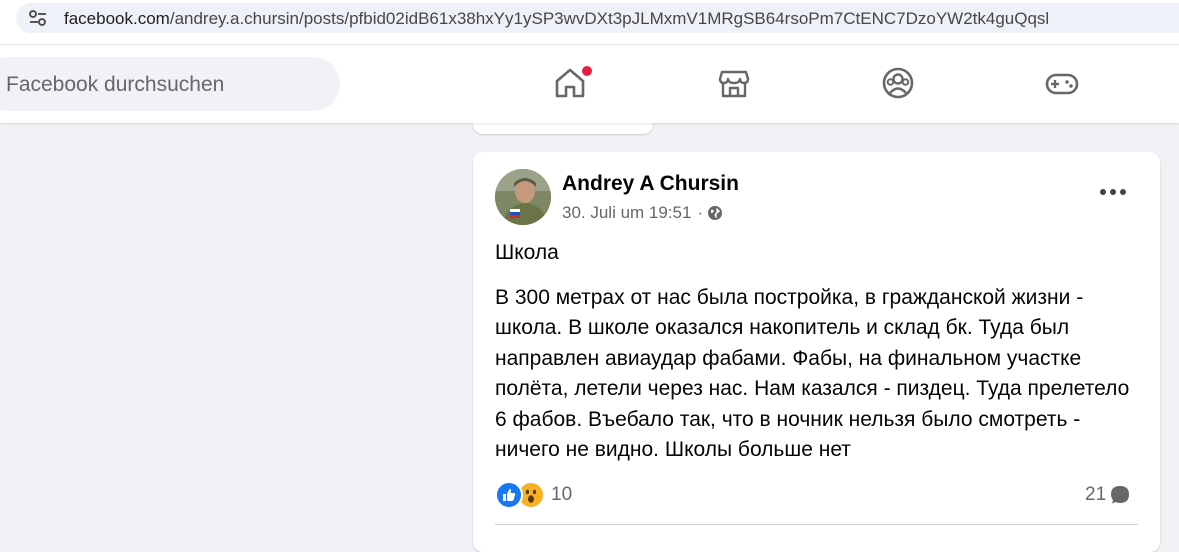  I want to click on post-divider, so click(816, 524).